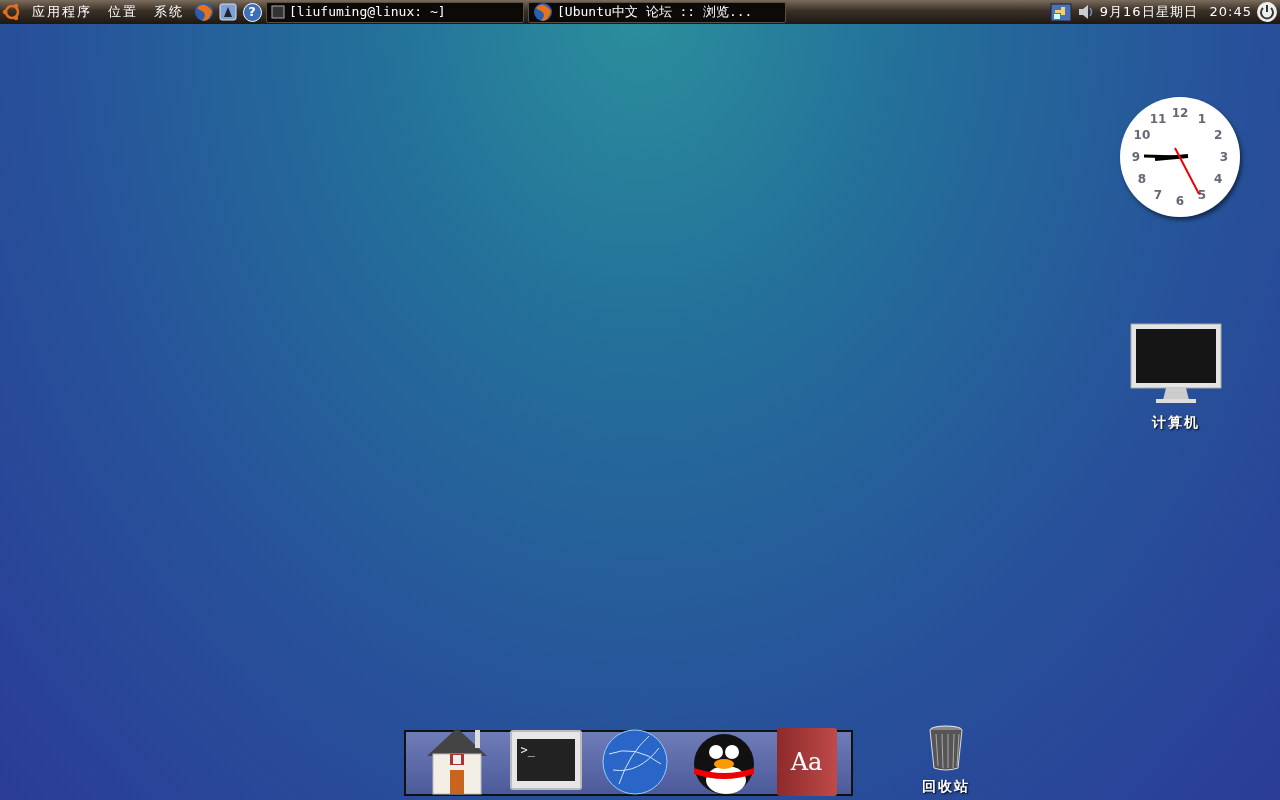  I want to click on book-cover-text: Aa, so click(806, 762).